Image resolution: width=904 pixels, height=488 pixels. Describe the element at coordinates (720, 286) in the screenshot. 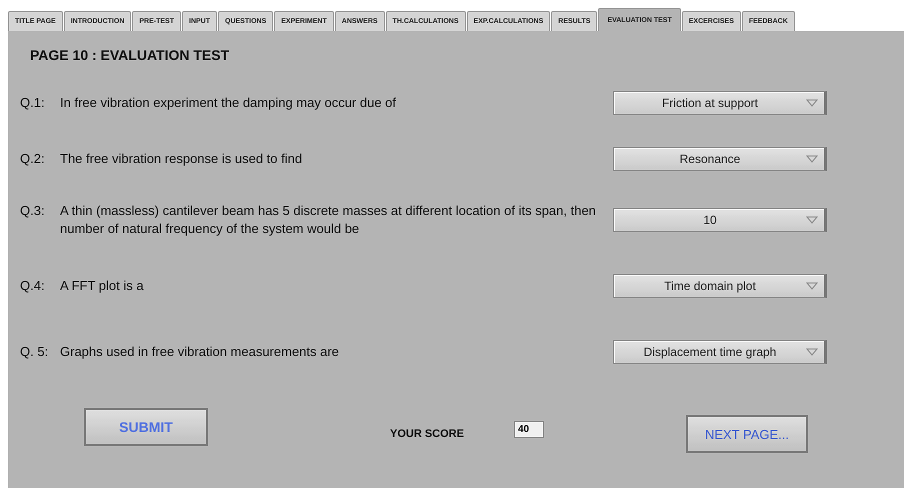

I see `answer-dropdown: Time domain plot` at that location.